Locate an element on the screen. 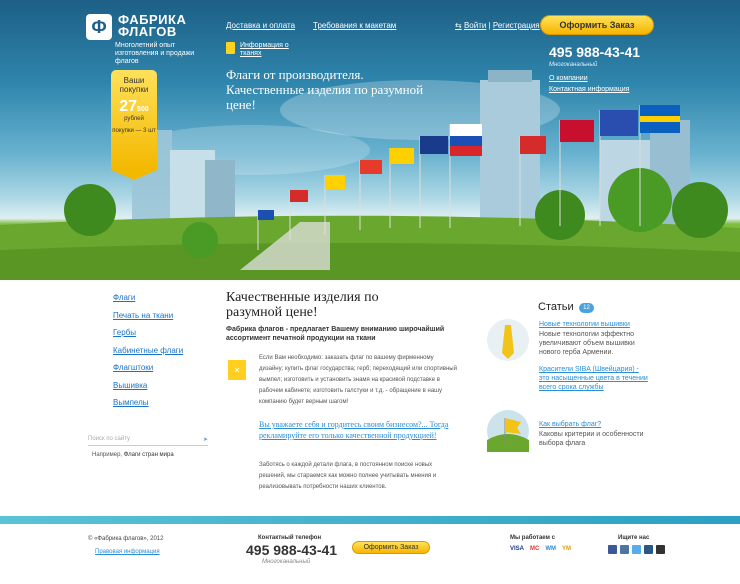  vk-icon is located at coordinates (624, 549).